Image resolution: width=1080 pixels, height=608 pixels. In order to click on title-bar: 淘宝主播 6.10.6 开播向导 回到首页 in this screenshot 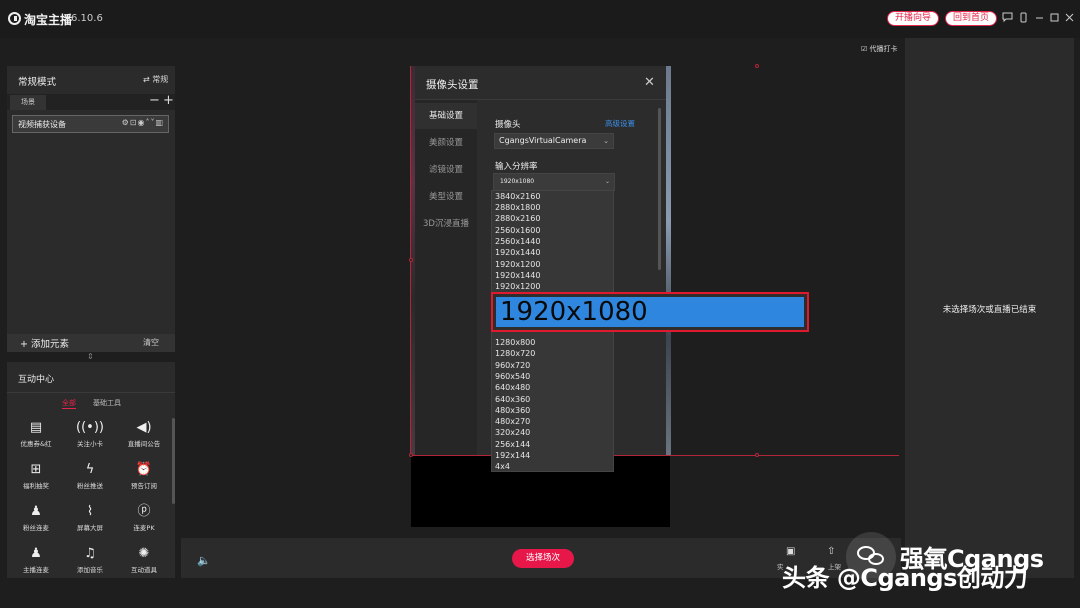, I will do `click(540, 19)`.